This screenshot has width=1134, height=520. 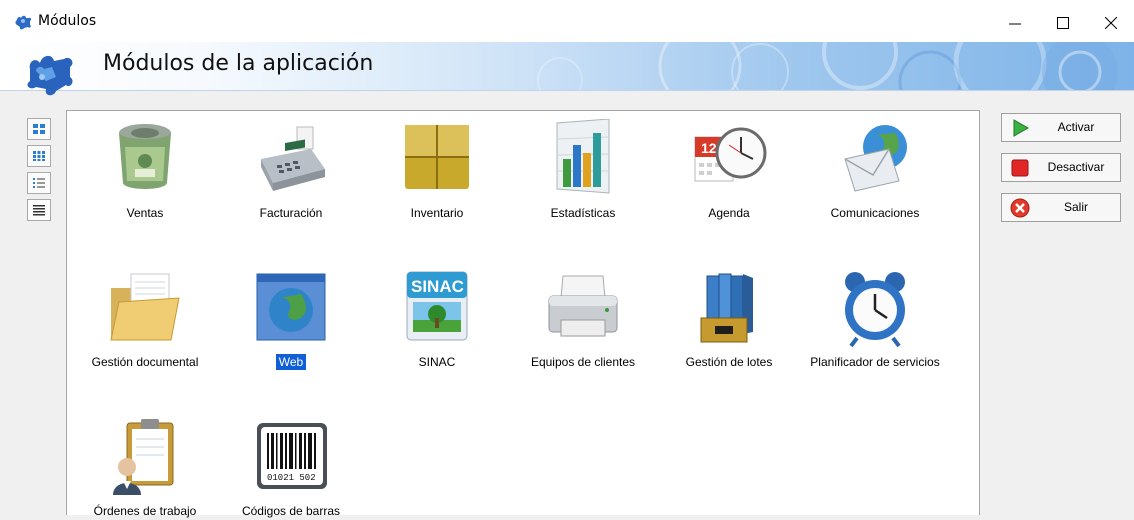 What do you see at coordinates (437, 213) in the screenshot?
I see `module-label: Inventario` at bounding box center [437, 213].